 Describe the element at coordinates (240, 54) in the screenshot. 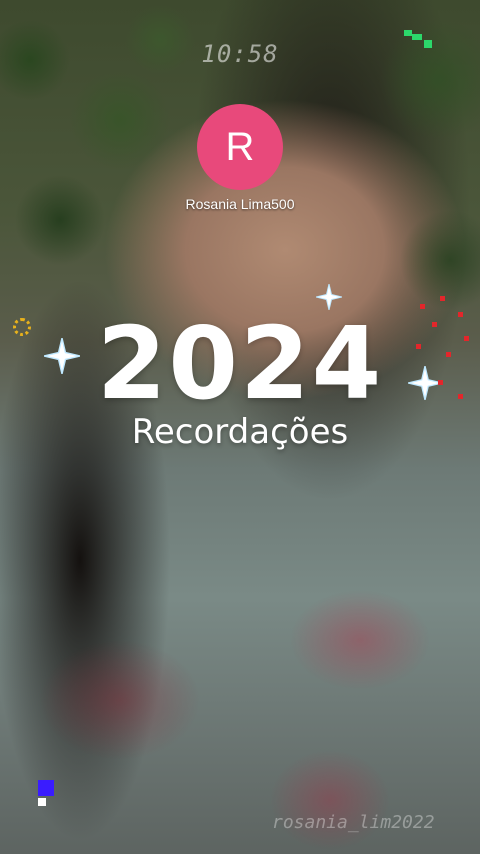

I see `status-time: 10:58` at that location.